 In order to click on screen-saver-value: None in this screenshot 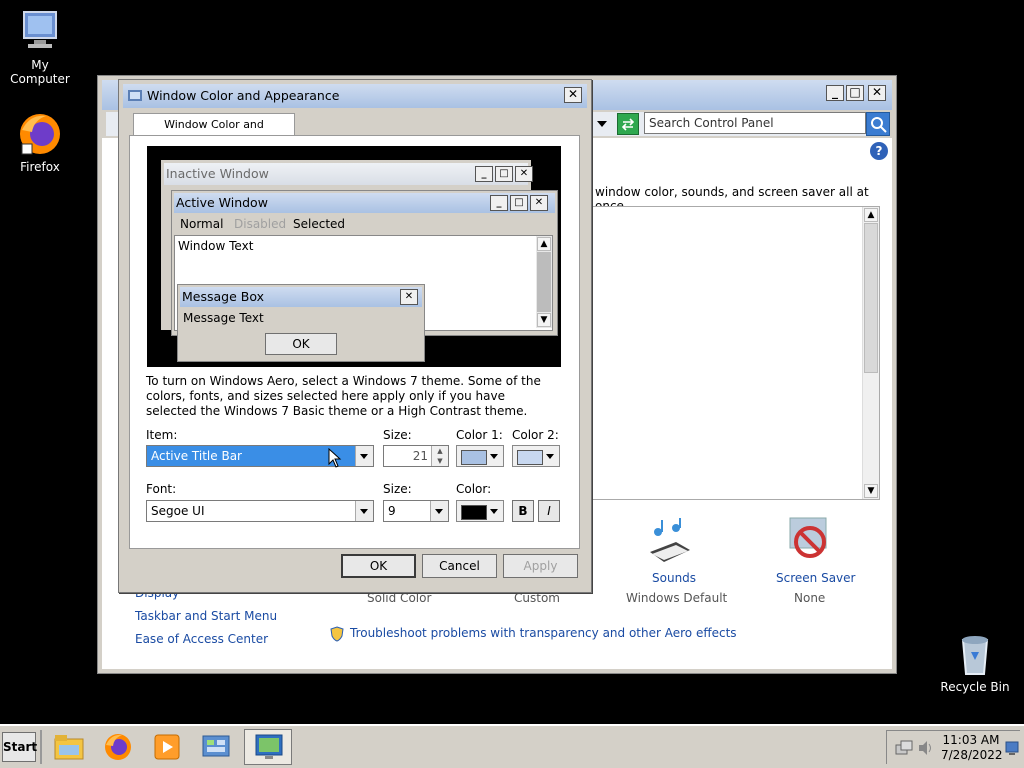, I will do `click(810, 598)`.